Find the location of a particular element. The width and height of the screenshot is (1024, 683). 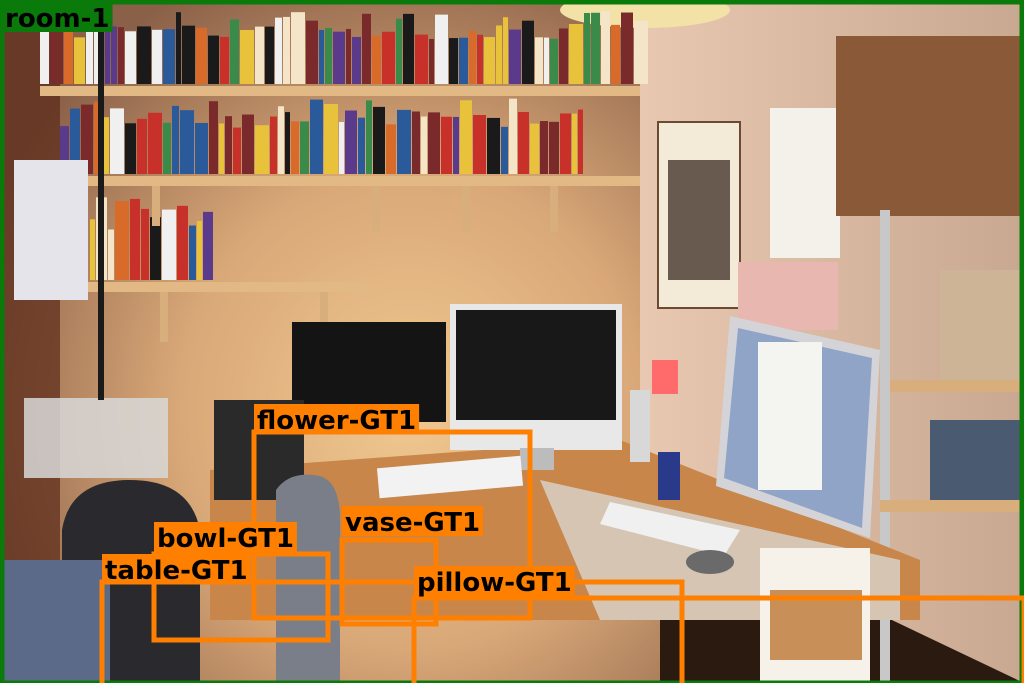

top-shelf is located at coordinates (340, 91).